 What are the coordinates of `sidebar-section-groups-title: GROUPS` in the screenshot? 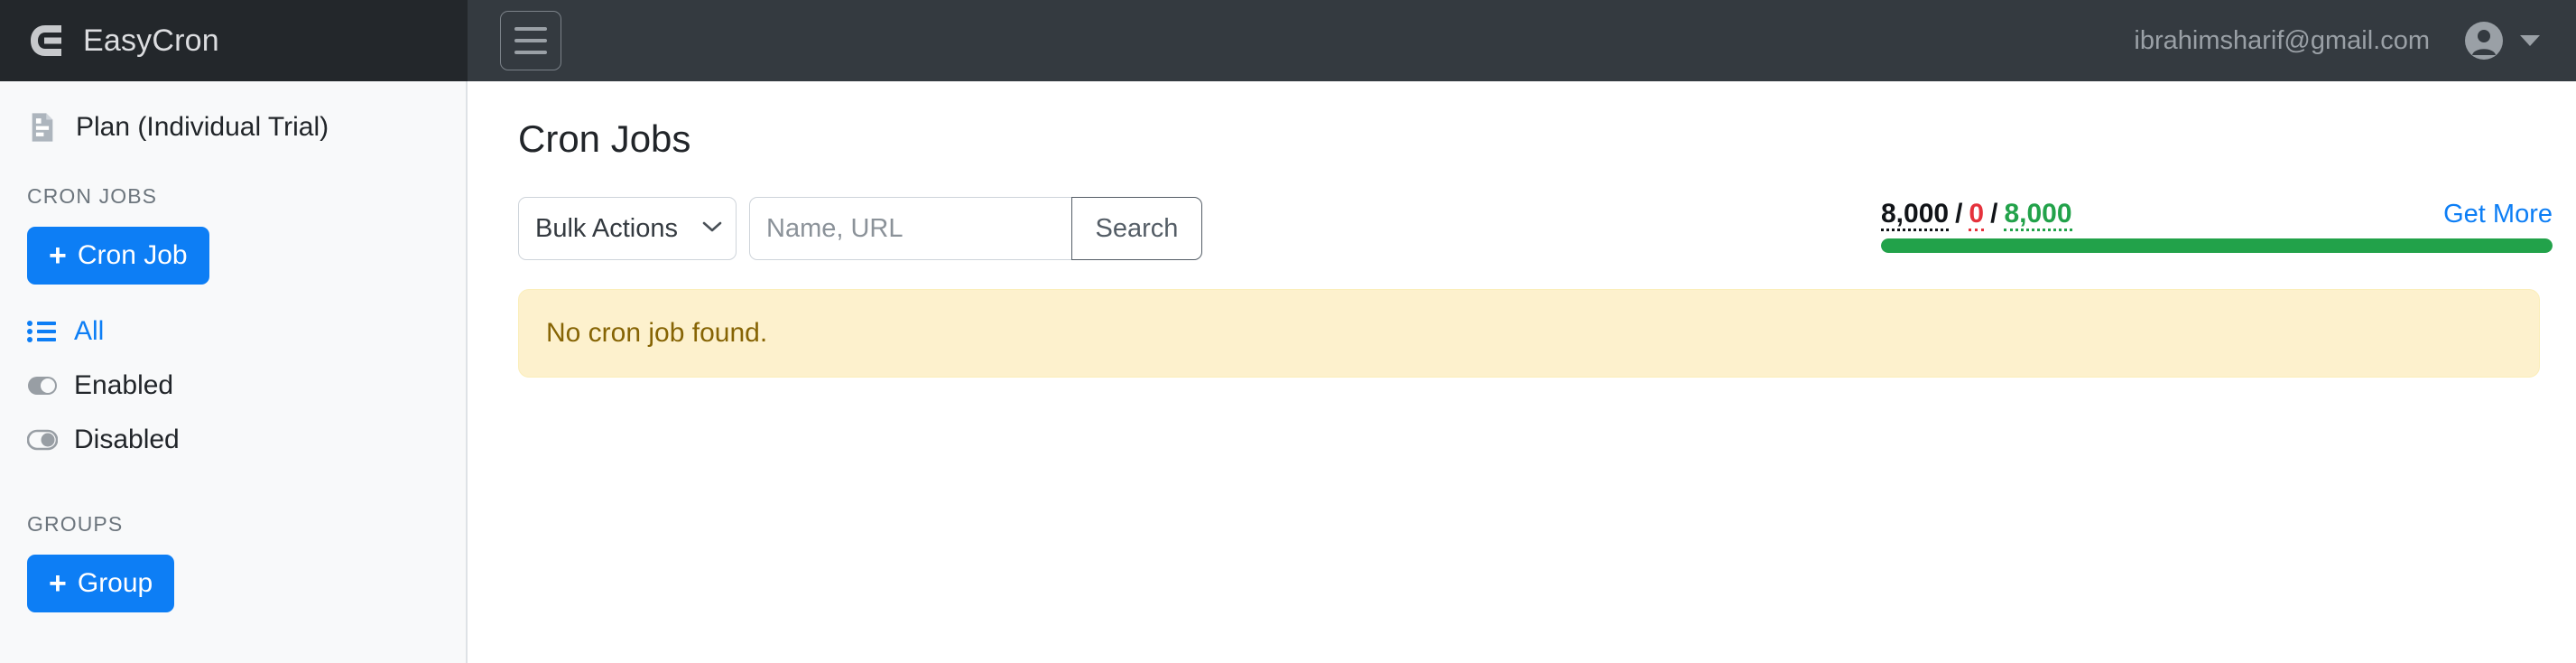 It's located at (75, 524).